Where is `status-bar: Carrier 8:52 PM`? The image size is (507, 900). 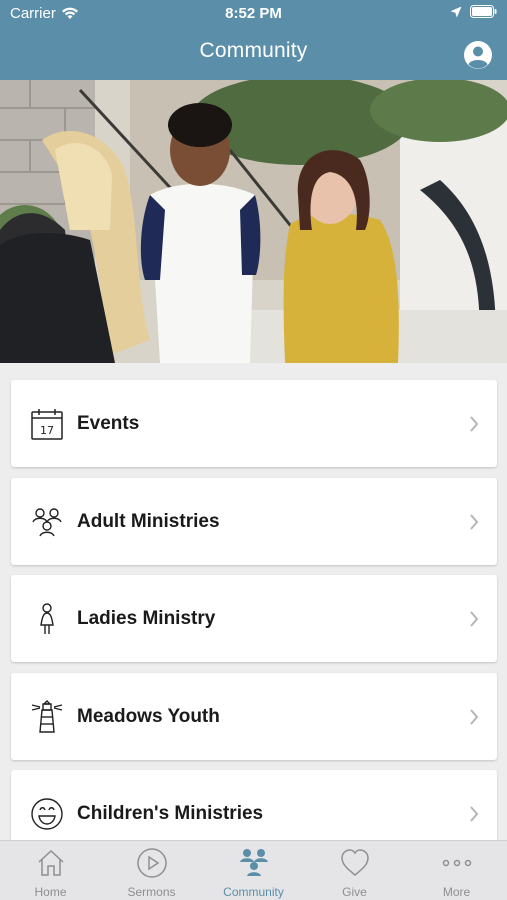 status-bar: Carrier 8:52 PM is located at coordinates (253, 13).